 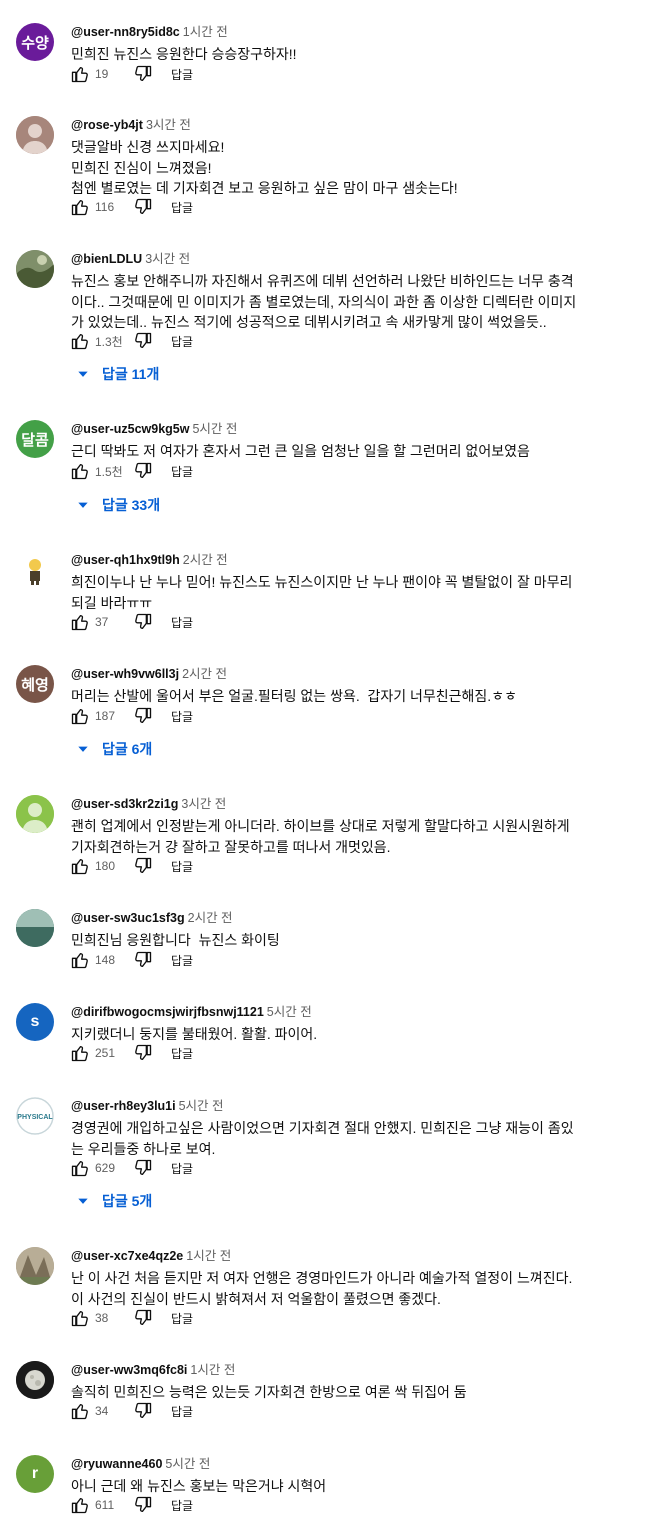 What do you see at coordinates (118, 505) in the screenshot?
I see `view-replies-button: 답글 33개` at bounding box center [118, 505].